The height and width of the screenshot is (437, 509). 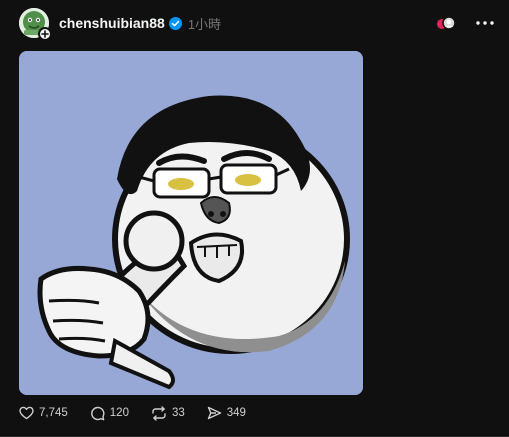 What do you see at coordinates (236, 413) in the screenshot?
I see `share-count: 349` at bounding box center [236, 413].